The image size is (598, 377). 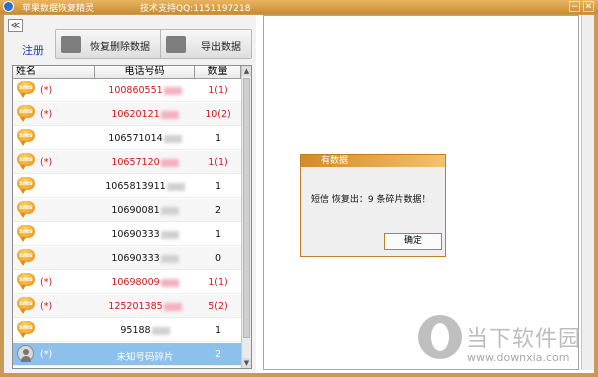 What do you see at coordinates (135, 138) in the screenshot?
I see `phone-number: 106571014` at bounding box center [135, 138].